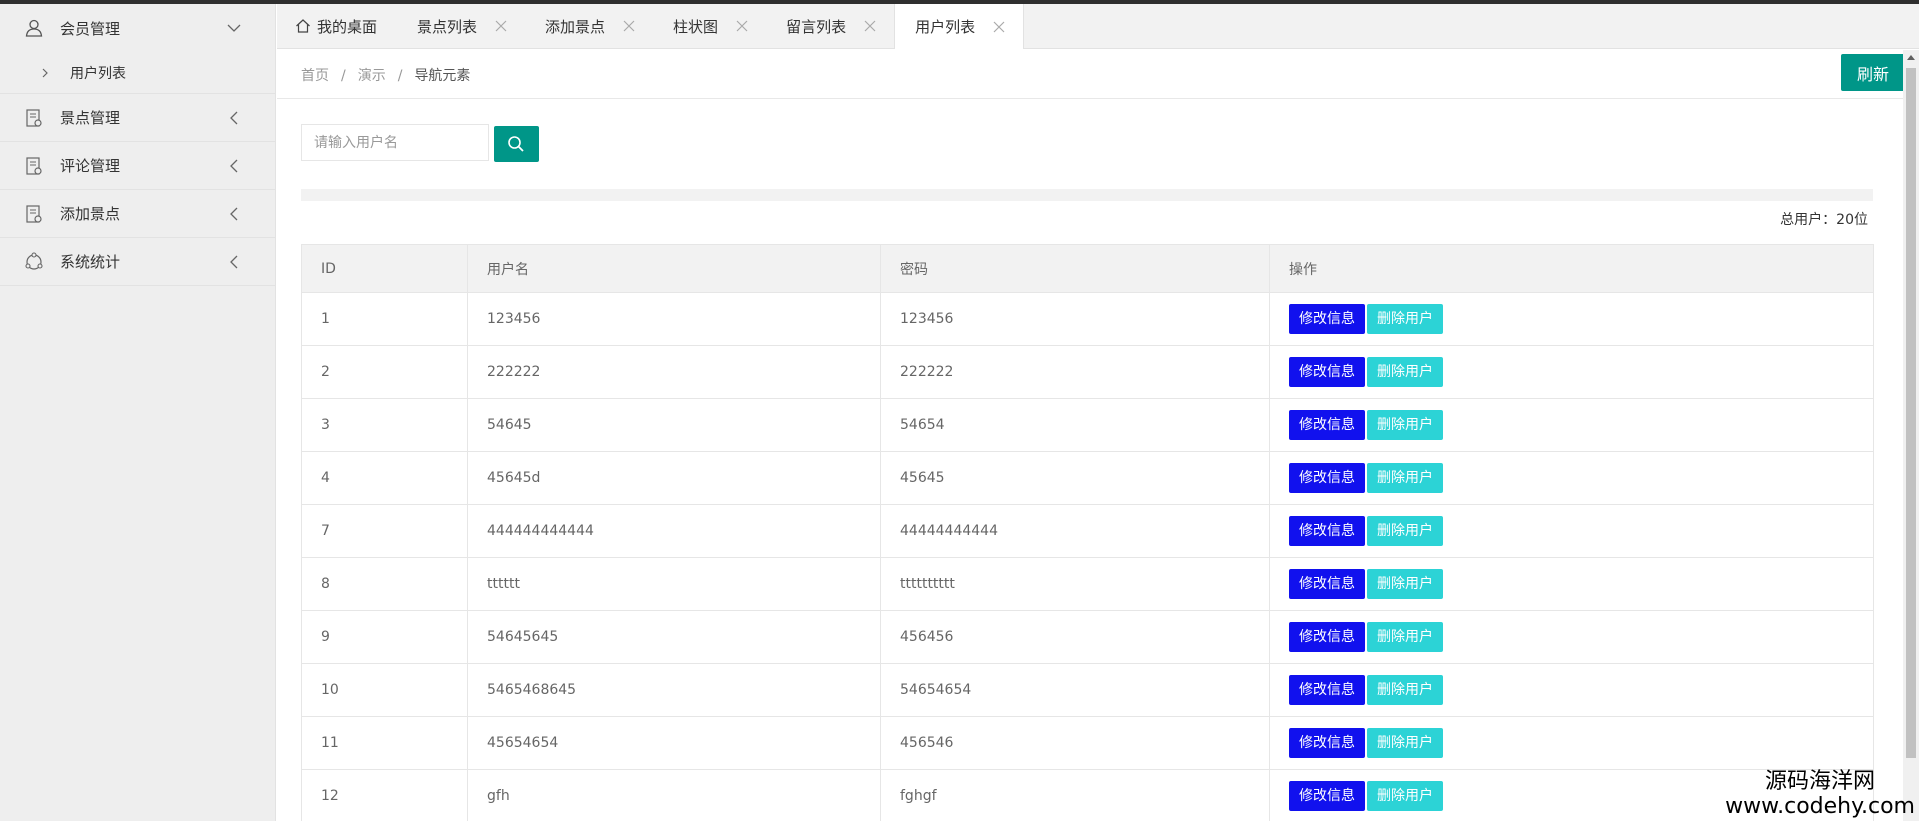 Image resolution: width=1919 pixels, height=821 pixels. Describe the element at coordinates (1087, 690) in the screenshot. I see `table-row: 10 5465468645 54654654 修改信息 删除用户` at that location.